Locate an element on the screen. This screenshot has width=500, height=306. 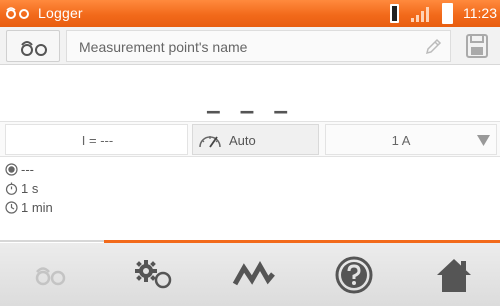
logger-info: --- 1 s 1 min is located at coordinates (29, 188).